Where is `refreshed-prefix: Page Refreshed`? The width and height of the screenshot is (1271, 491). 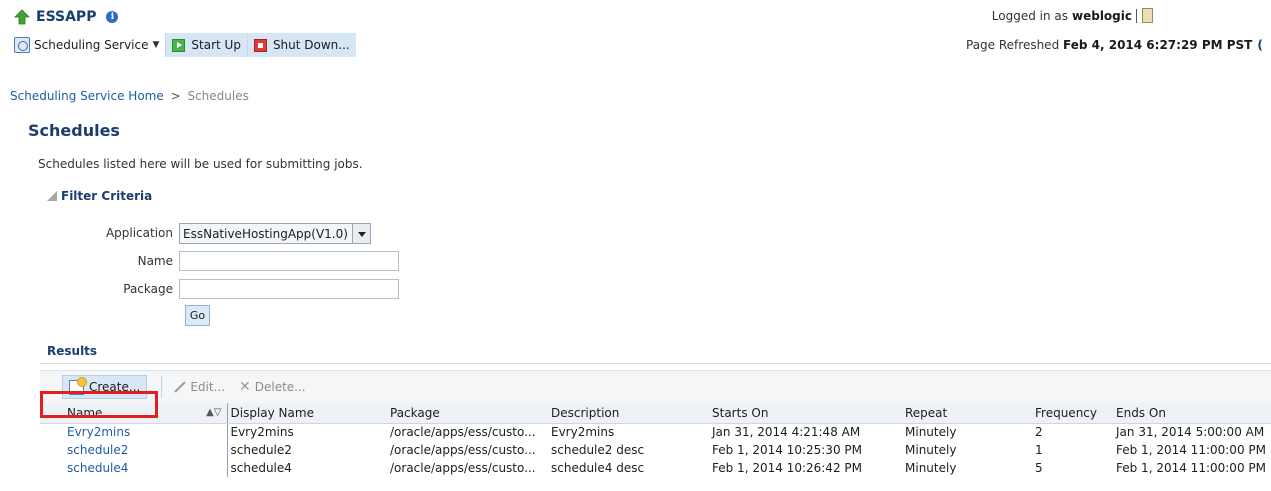 refreshed-prefix: Page Refreshed is located at coordinates (1013, 45).